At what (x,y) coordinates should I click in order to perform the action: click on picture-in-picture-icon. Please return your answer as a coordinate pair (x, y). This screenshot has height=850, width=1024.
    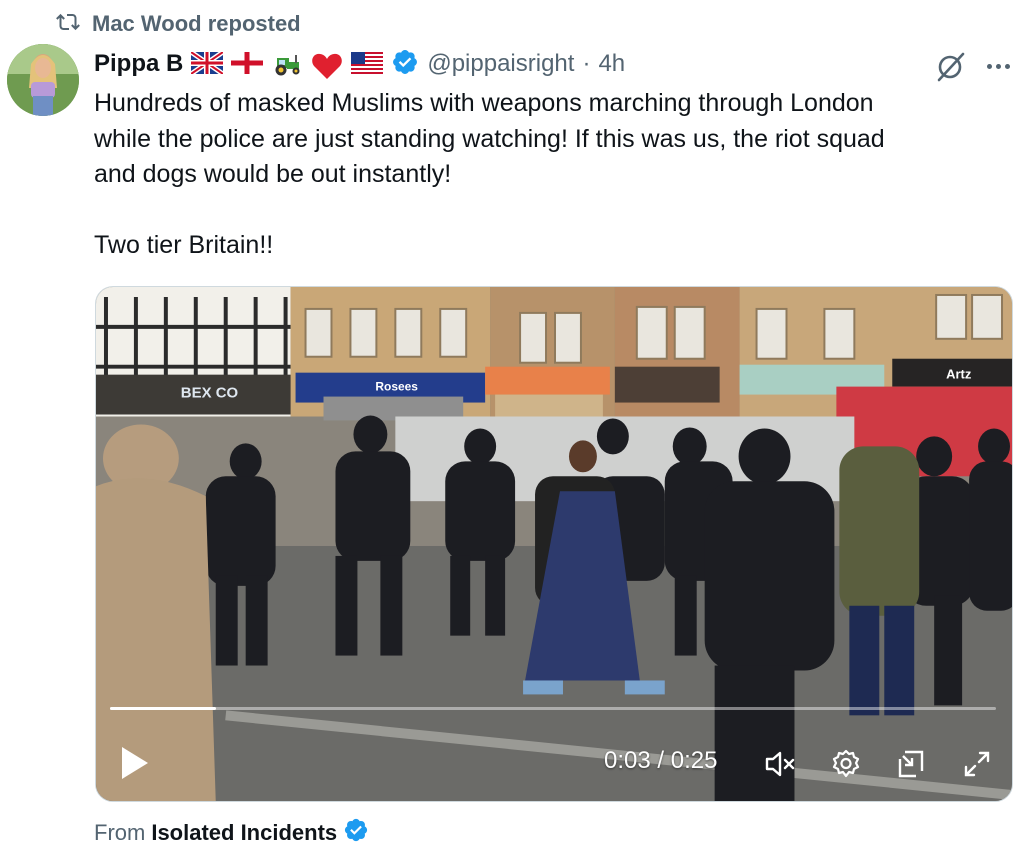
    Looking at the image, I should click on (911, 764).